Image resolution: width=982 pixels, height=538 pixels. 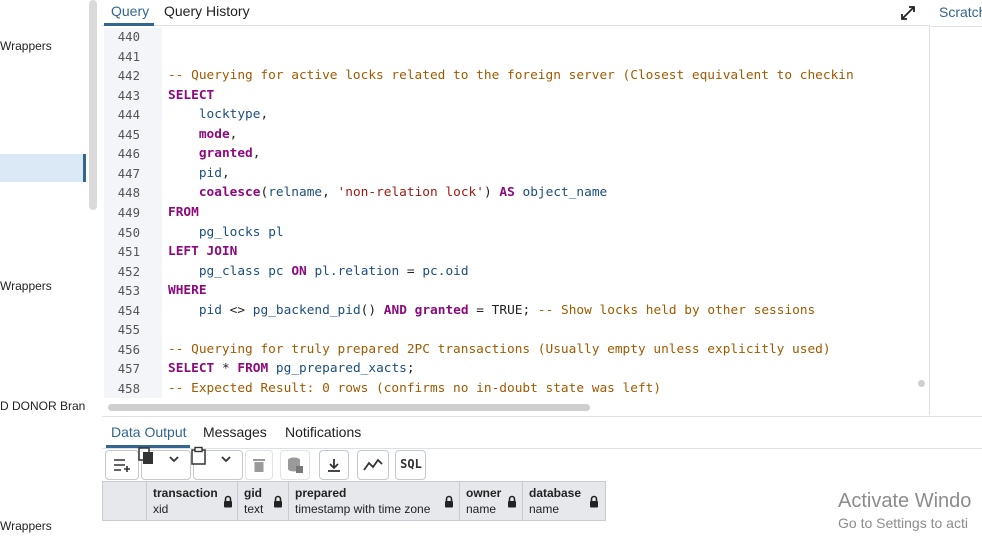 I want to click on code-token: pid, so click(x=210, y=173).